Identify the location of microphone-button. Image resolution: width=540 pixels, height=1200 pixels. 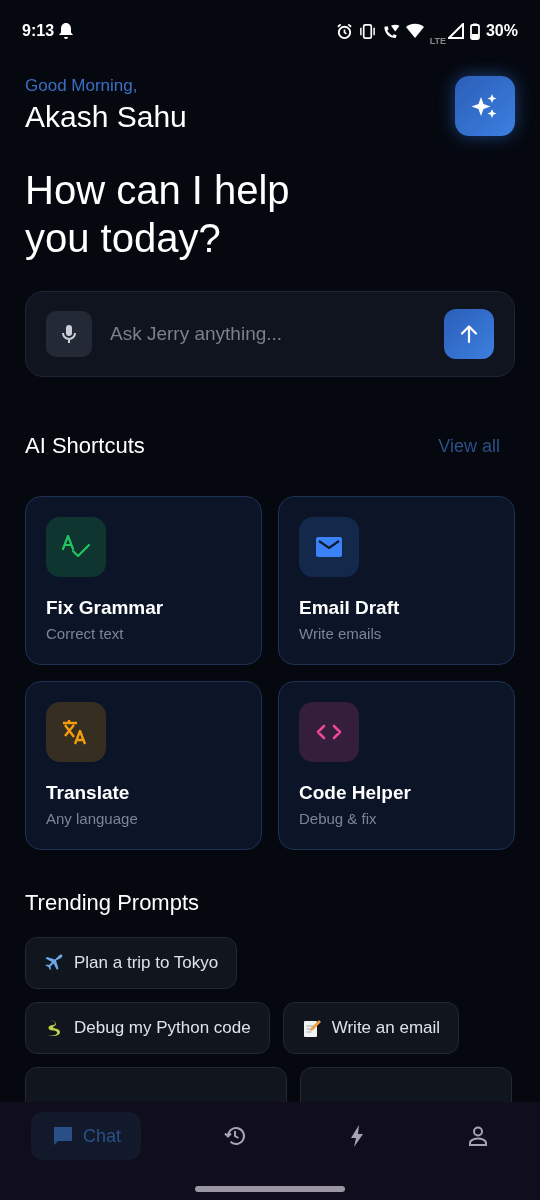
(69, 334).